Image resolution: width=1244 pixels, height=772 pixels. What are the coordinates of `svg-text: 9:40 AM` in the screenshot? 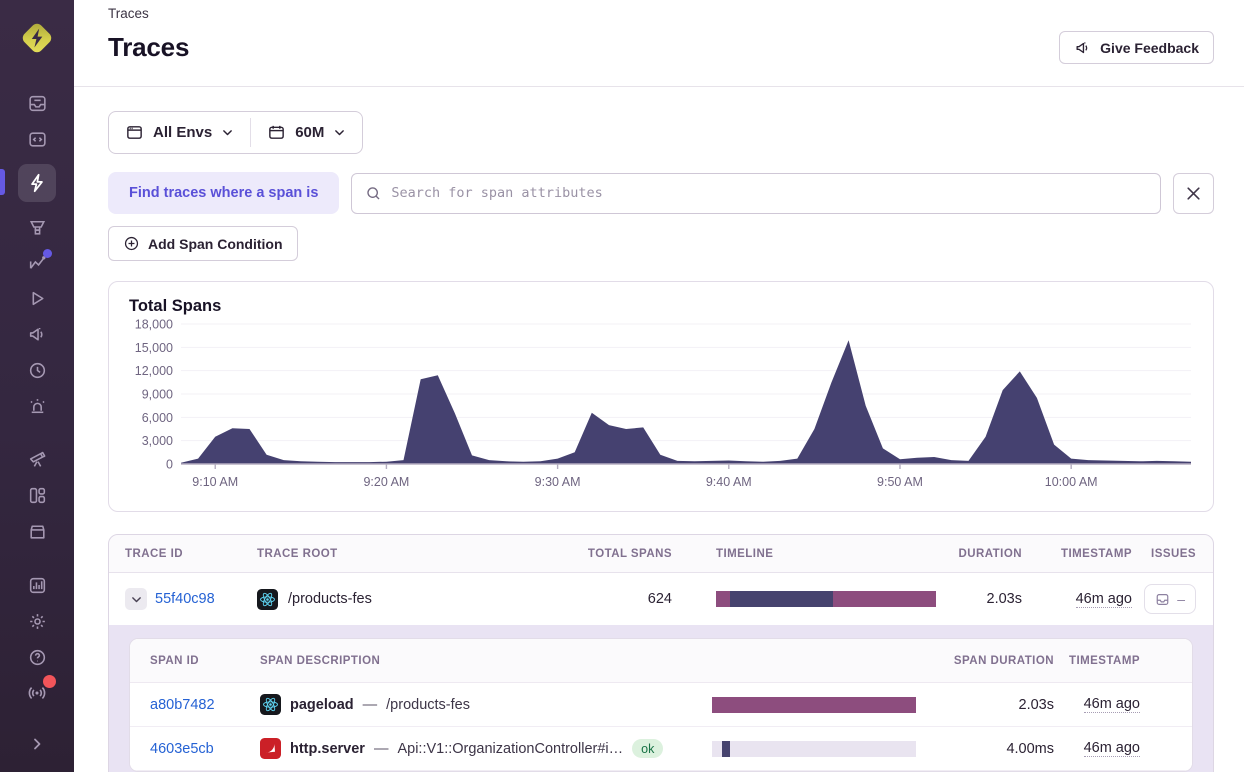 It's located at (729, 482).